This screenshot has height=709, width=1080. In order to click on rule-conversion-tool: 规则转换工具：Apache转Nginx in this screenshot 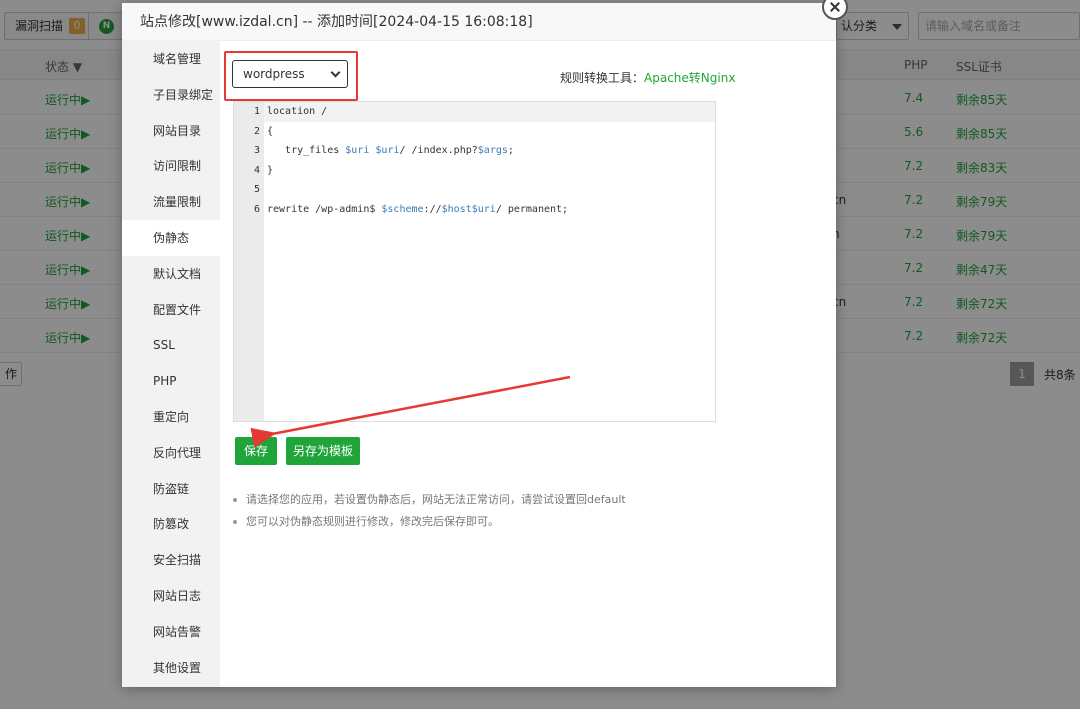, I will do `click(647, 77)`.